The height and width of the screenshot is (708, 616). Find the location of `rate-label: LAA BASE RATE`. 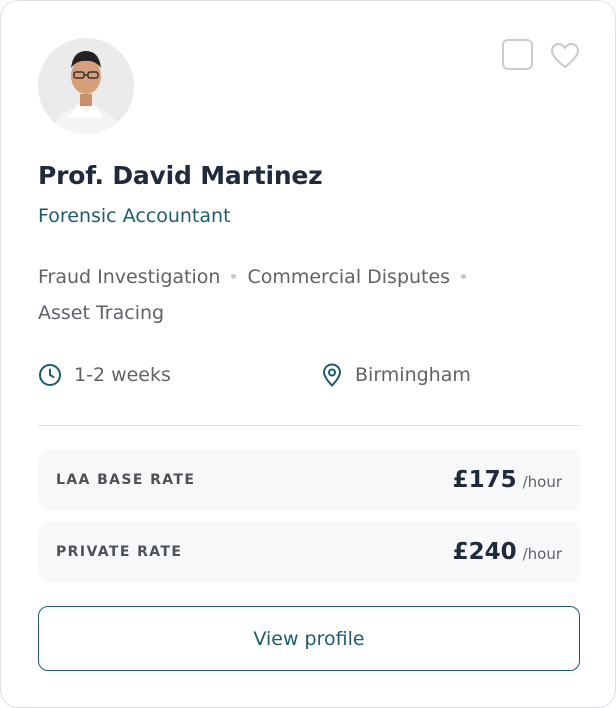

rate-label: LAA BASE RATE is located at coordinates (126, 480).